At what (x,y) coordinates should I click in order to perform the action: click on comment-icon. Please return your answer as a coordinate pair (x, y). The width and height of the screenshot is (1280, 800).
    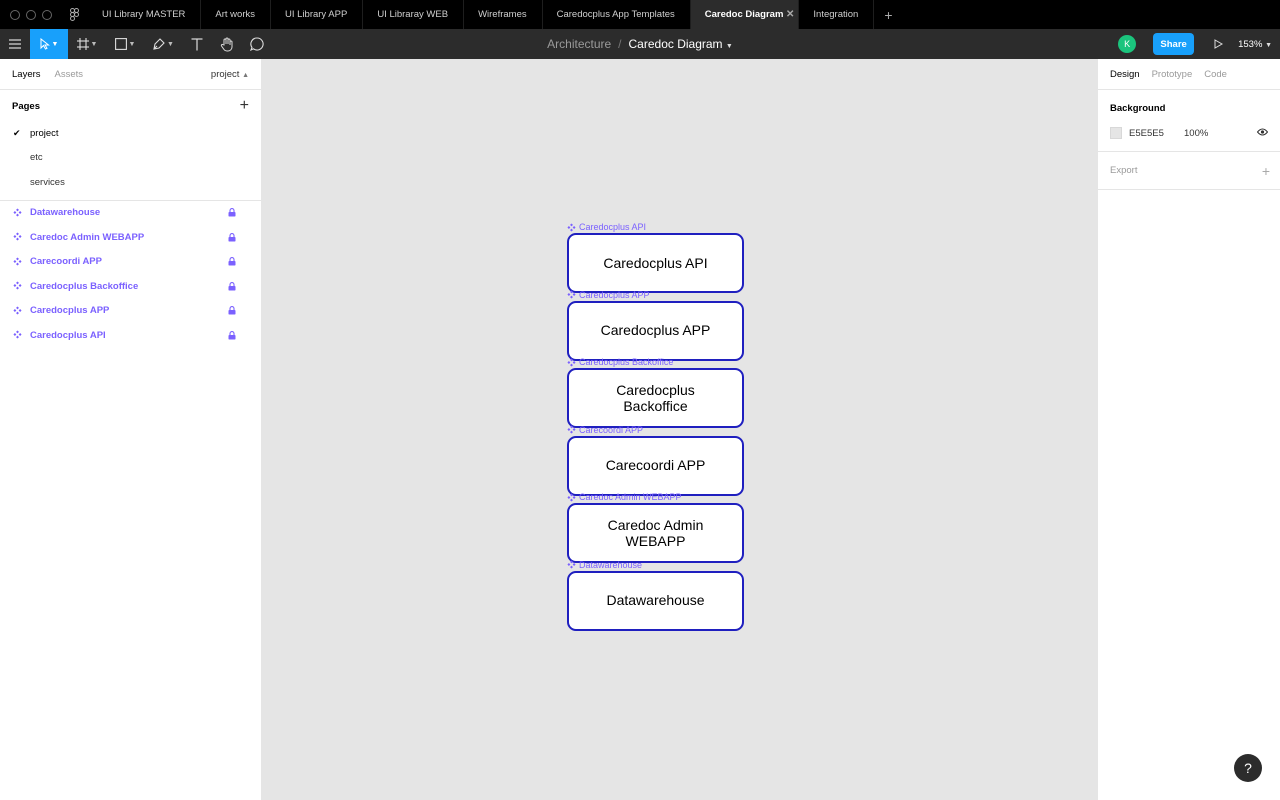
    Looking at the image, I should click on (257, 44).